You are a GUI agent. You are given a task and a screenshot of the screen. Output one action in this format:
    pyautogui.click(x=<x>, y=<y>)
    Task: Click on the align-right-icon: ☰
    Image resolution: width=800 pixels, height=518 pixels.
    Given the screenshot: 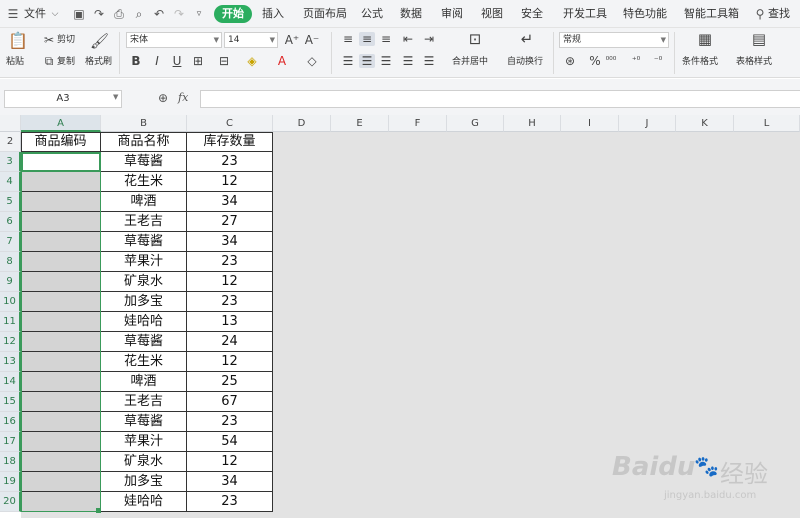 What is the action you would take?
    pyautogui.click(x=386, y=61)
    